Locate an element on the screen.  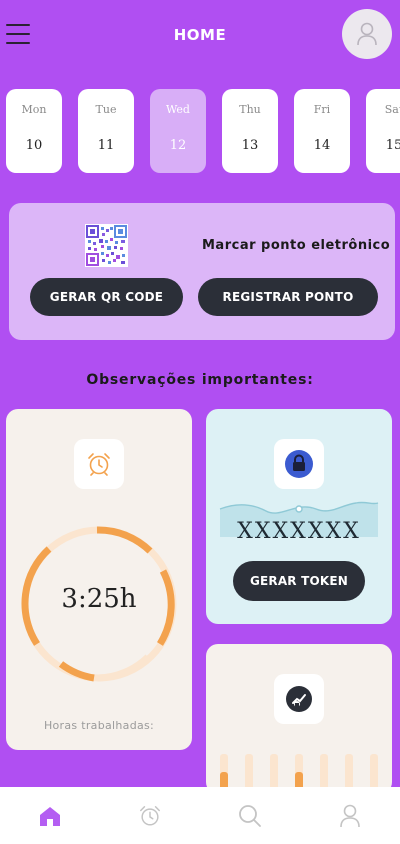
home-icon is located at coordinates (50, 816).